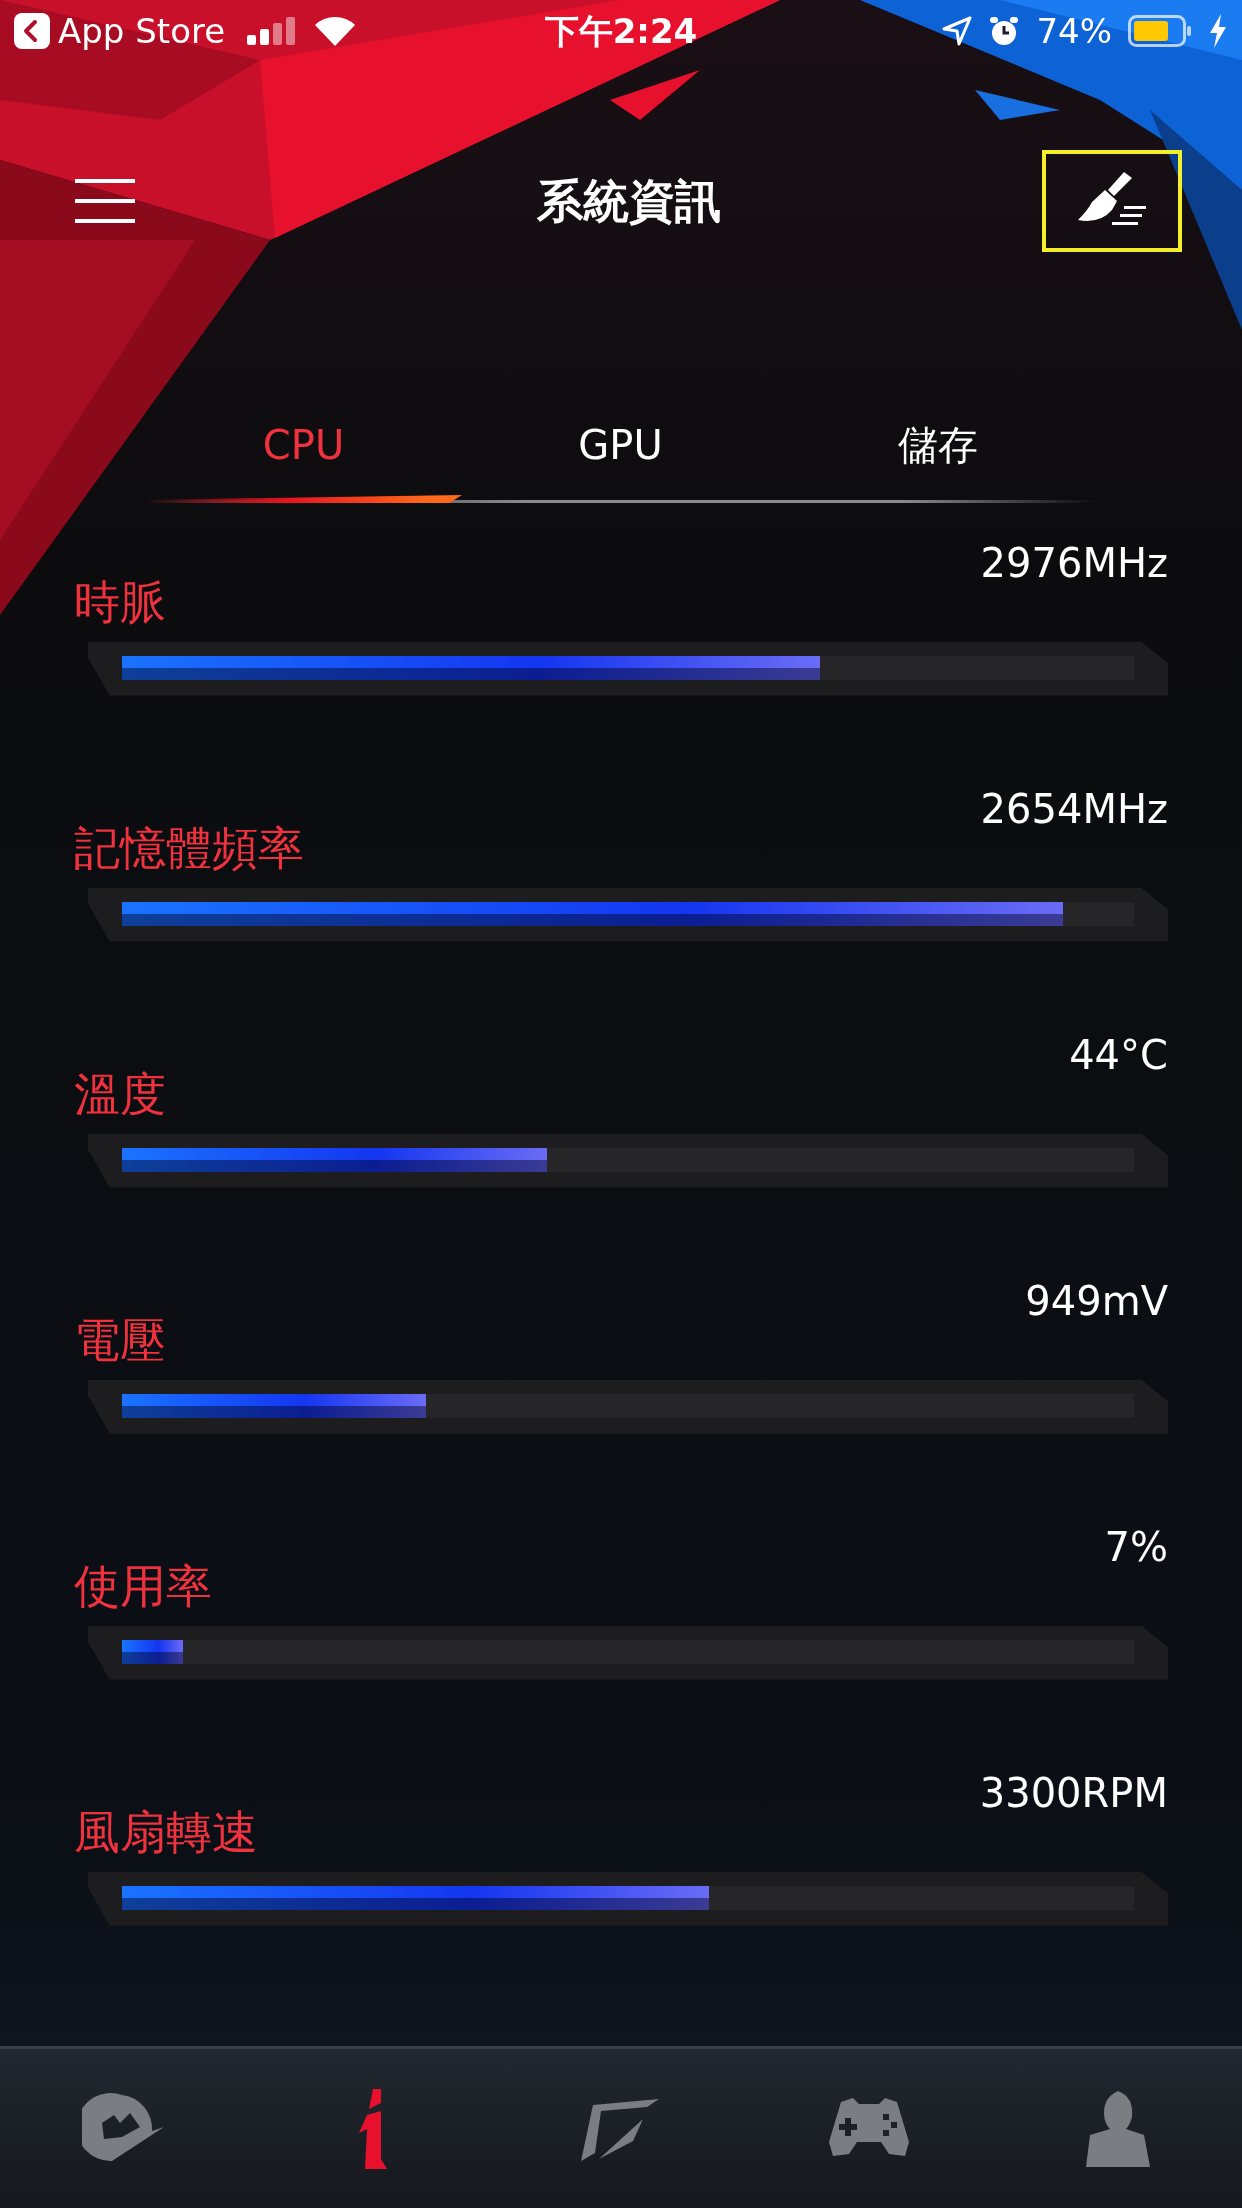  Describe the element at coordinates (937, 459) in the screenshot. I see `tab: 儲存` at that location.